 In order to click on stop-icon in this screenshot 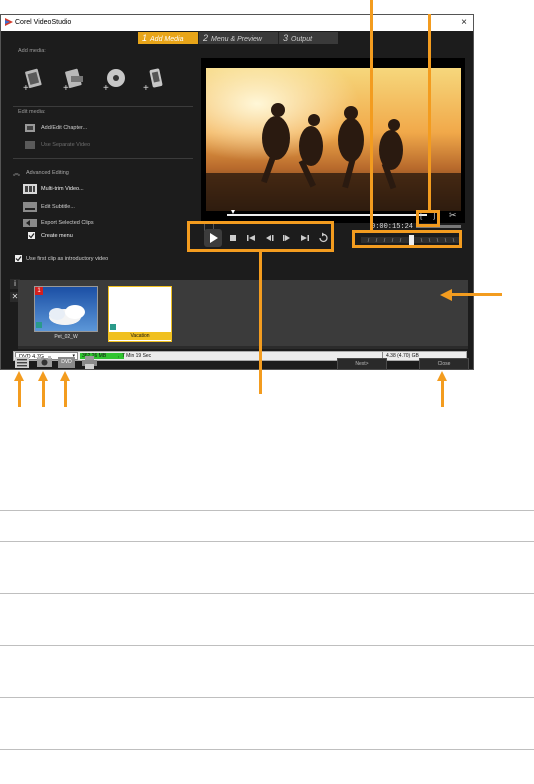, I will do `click(233, 238)`.